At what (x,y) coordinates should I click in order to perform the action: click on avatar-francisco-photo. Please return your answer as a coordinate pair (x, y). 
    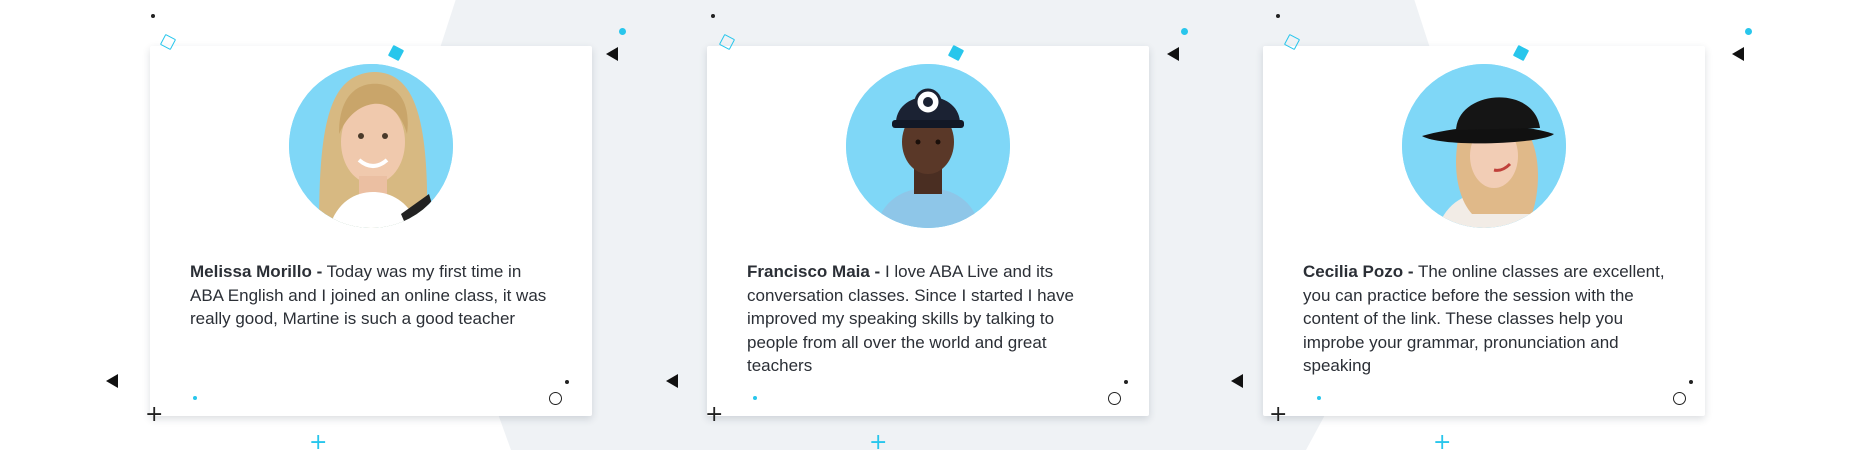
    Looking at the image, I should click on (928, 146).